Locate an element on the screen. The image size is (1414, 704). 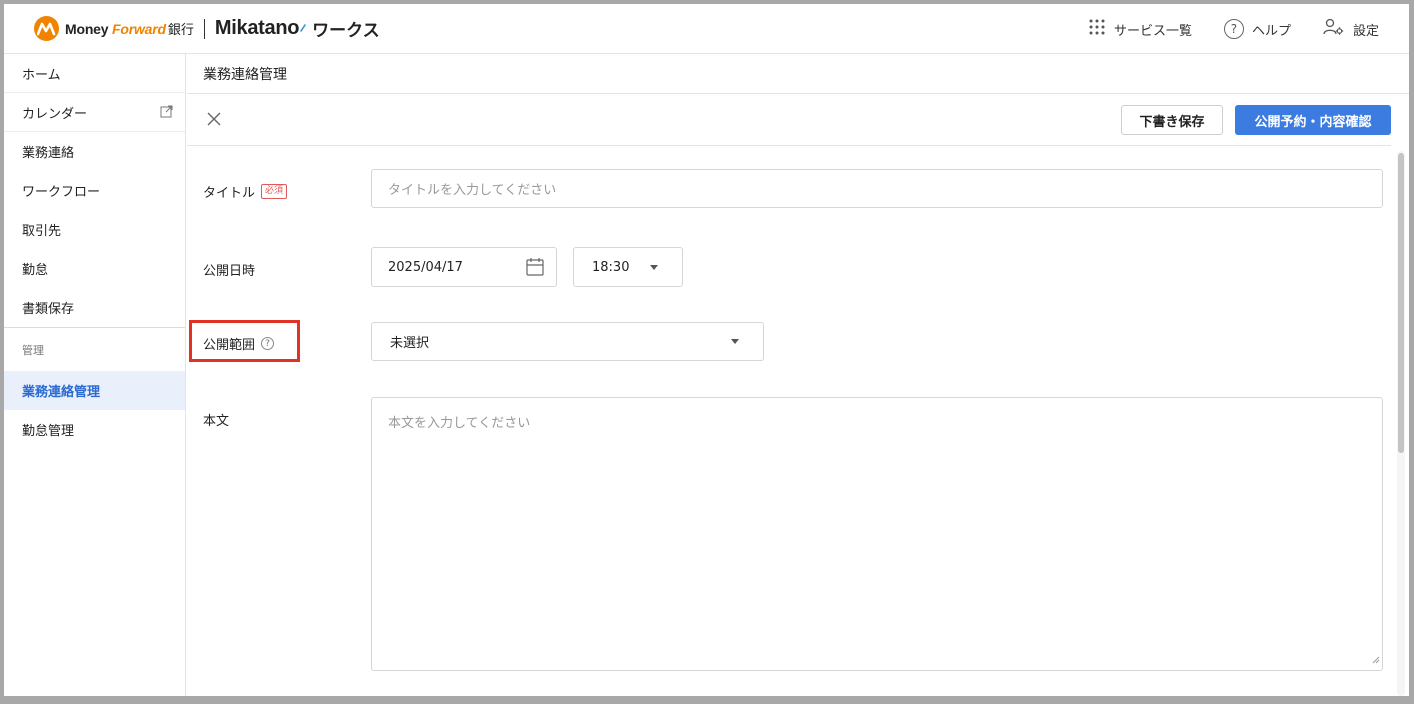
sidebar-item-business-notice: 業務連絡 is located at coordinates (94, 151).